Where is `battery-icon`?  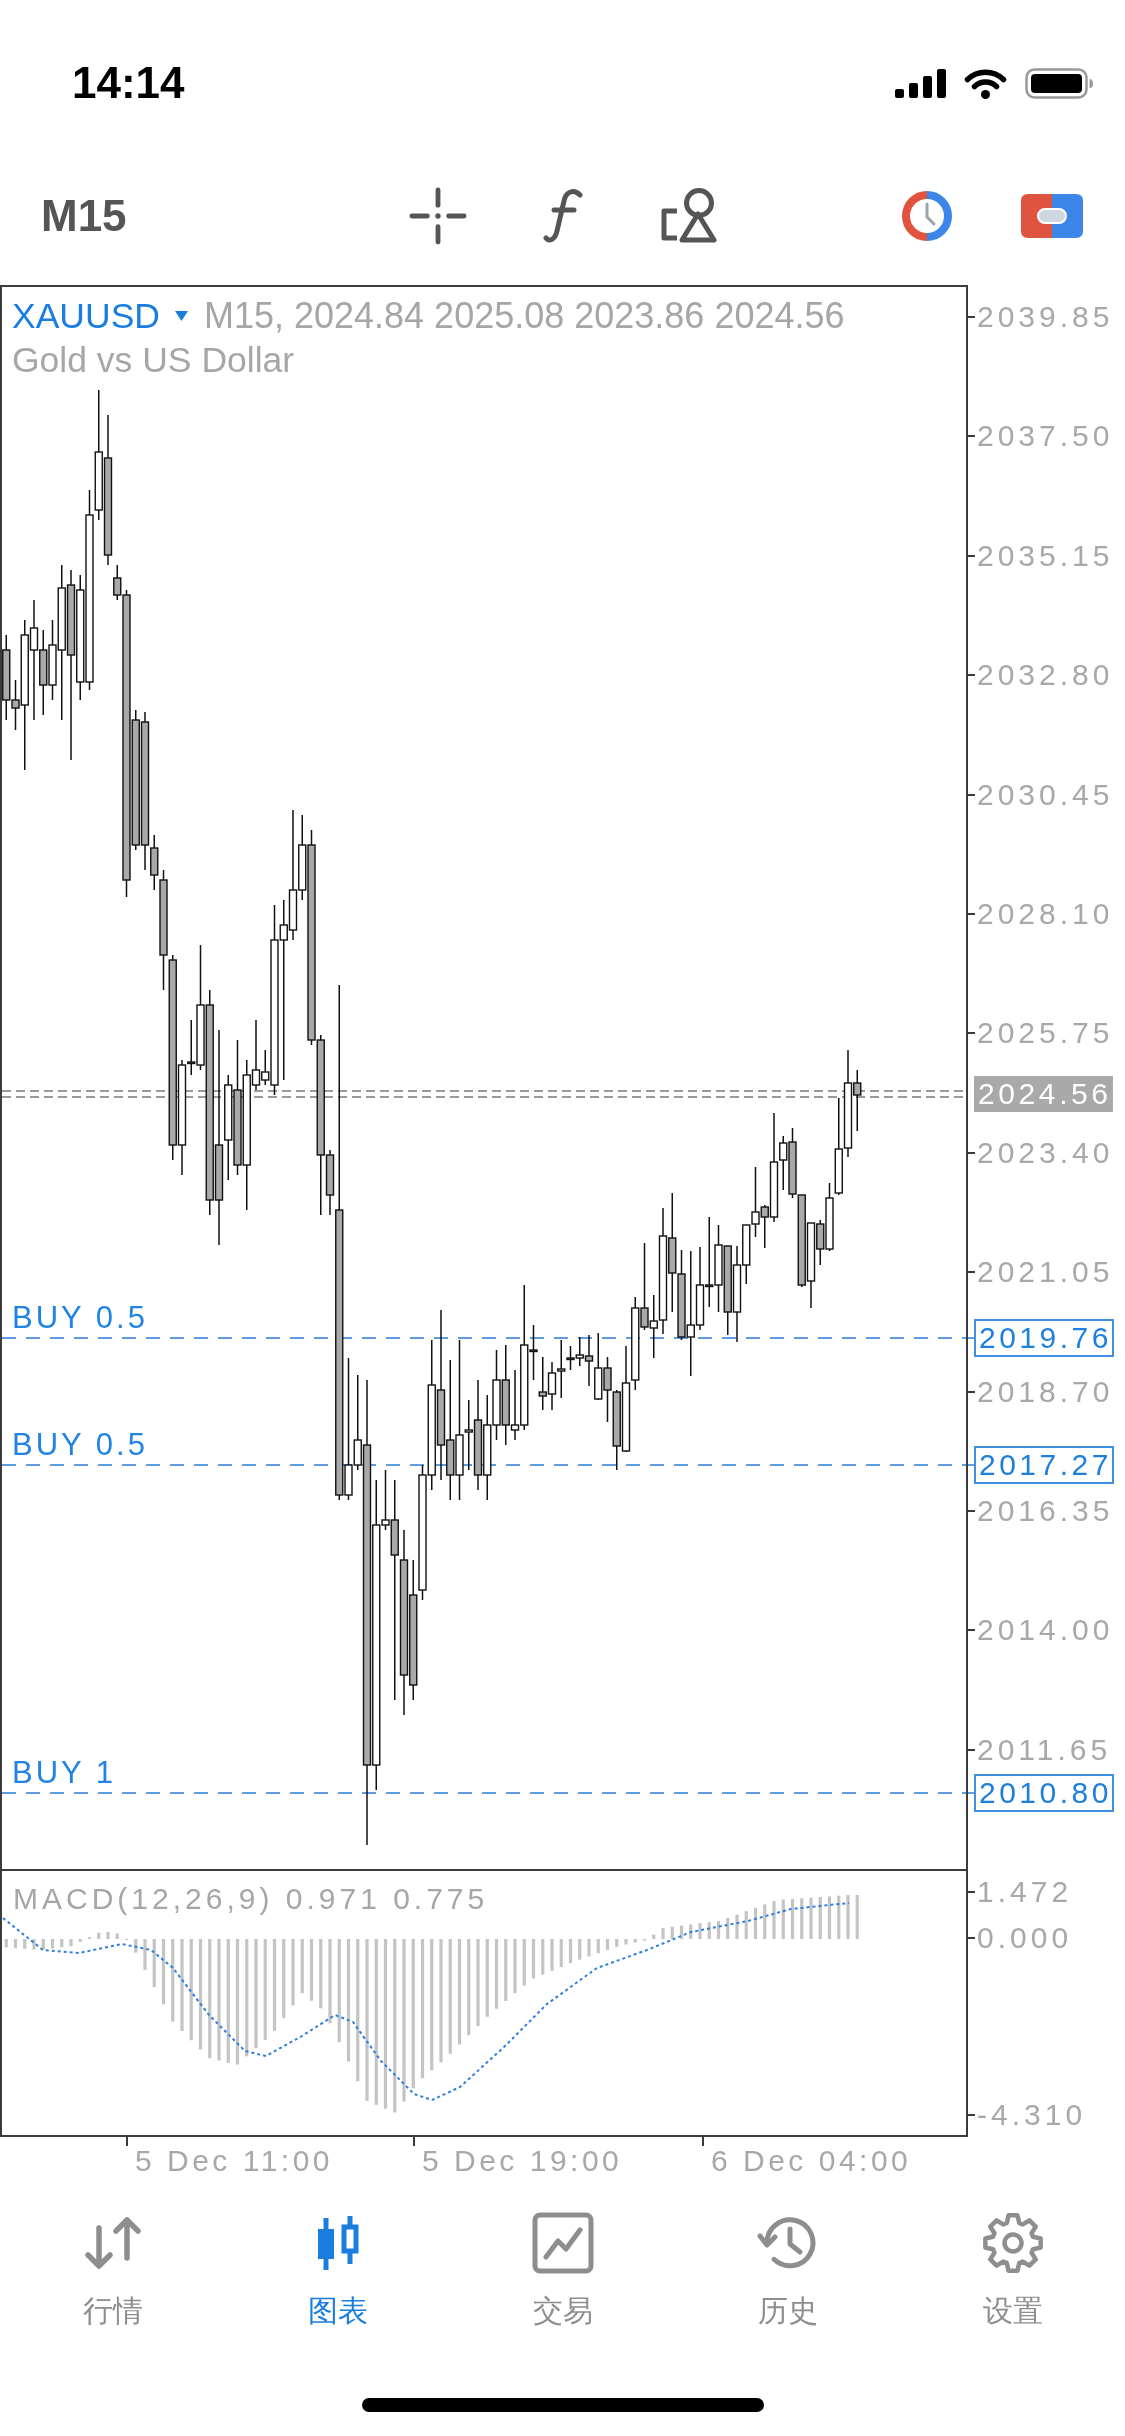
battery-icon is located at coordinates (1059, 83).